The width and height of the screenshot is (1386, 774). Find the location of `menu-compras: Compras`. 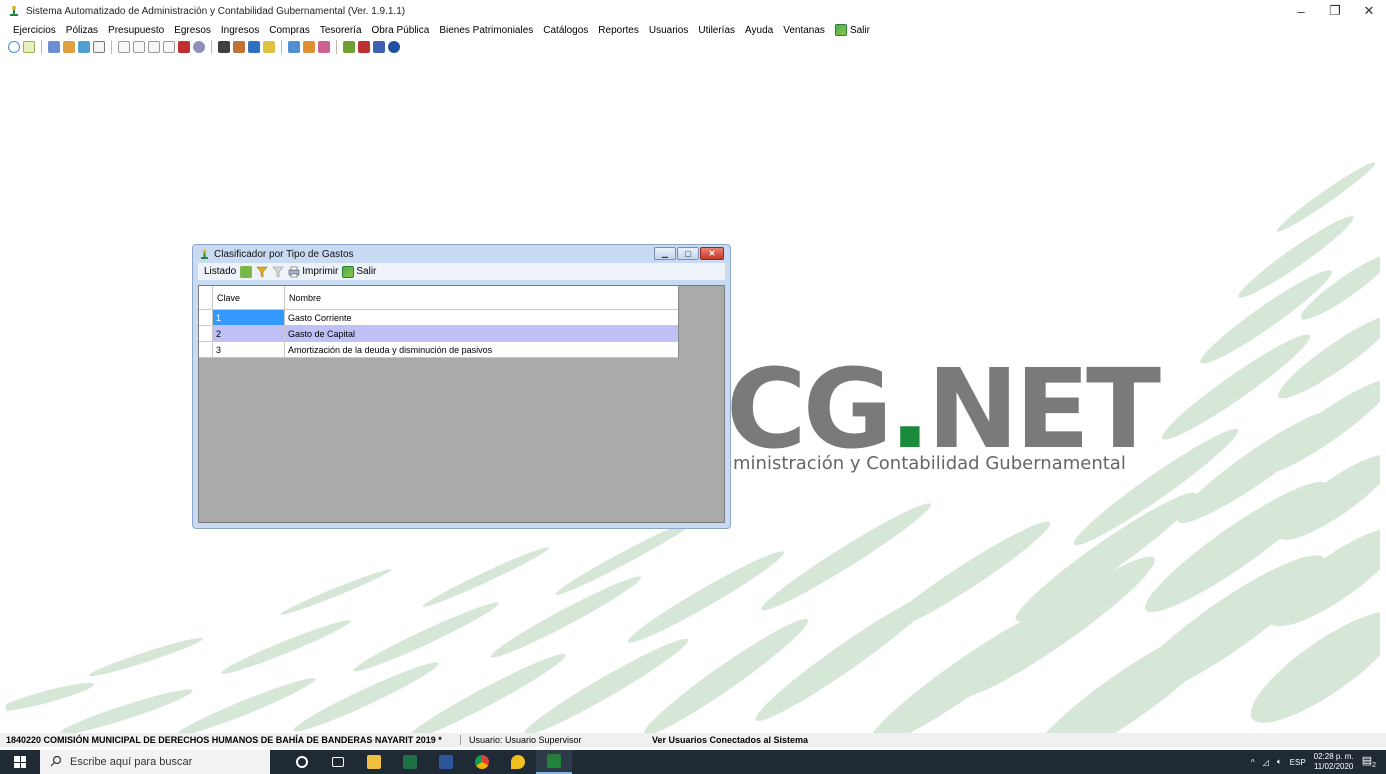

menu-compras: Compras is located at coordinates (289, 30).